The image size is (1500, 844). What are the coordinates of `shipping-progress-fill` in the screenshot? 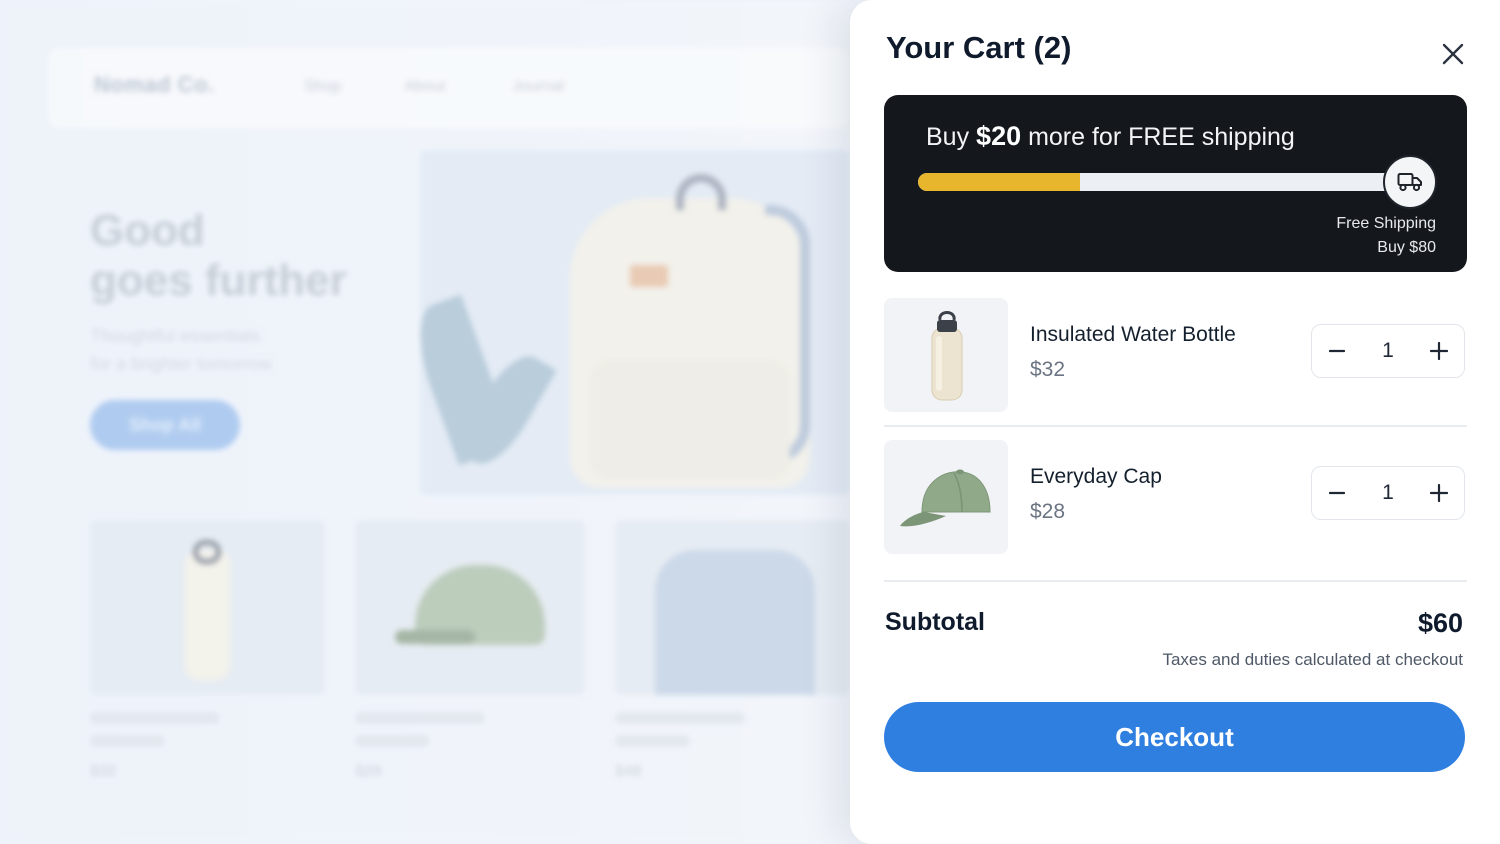 It's located at (999, 182).